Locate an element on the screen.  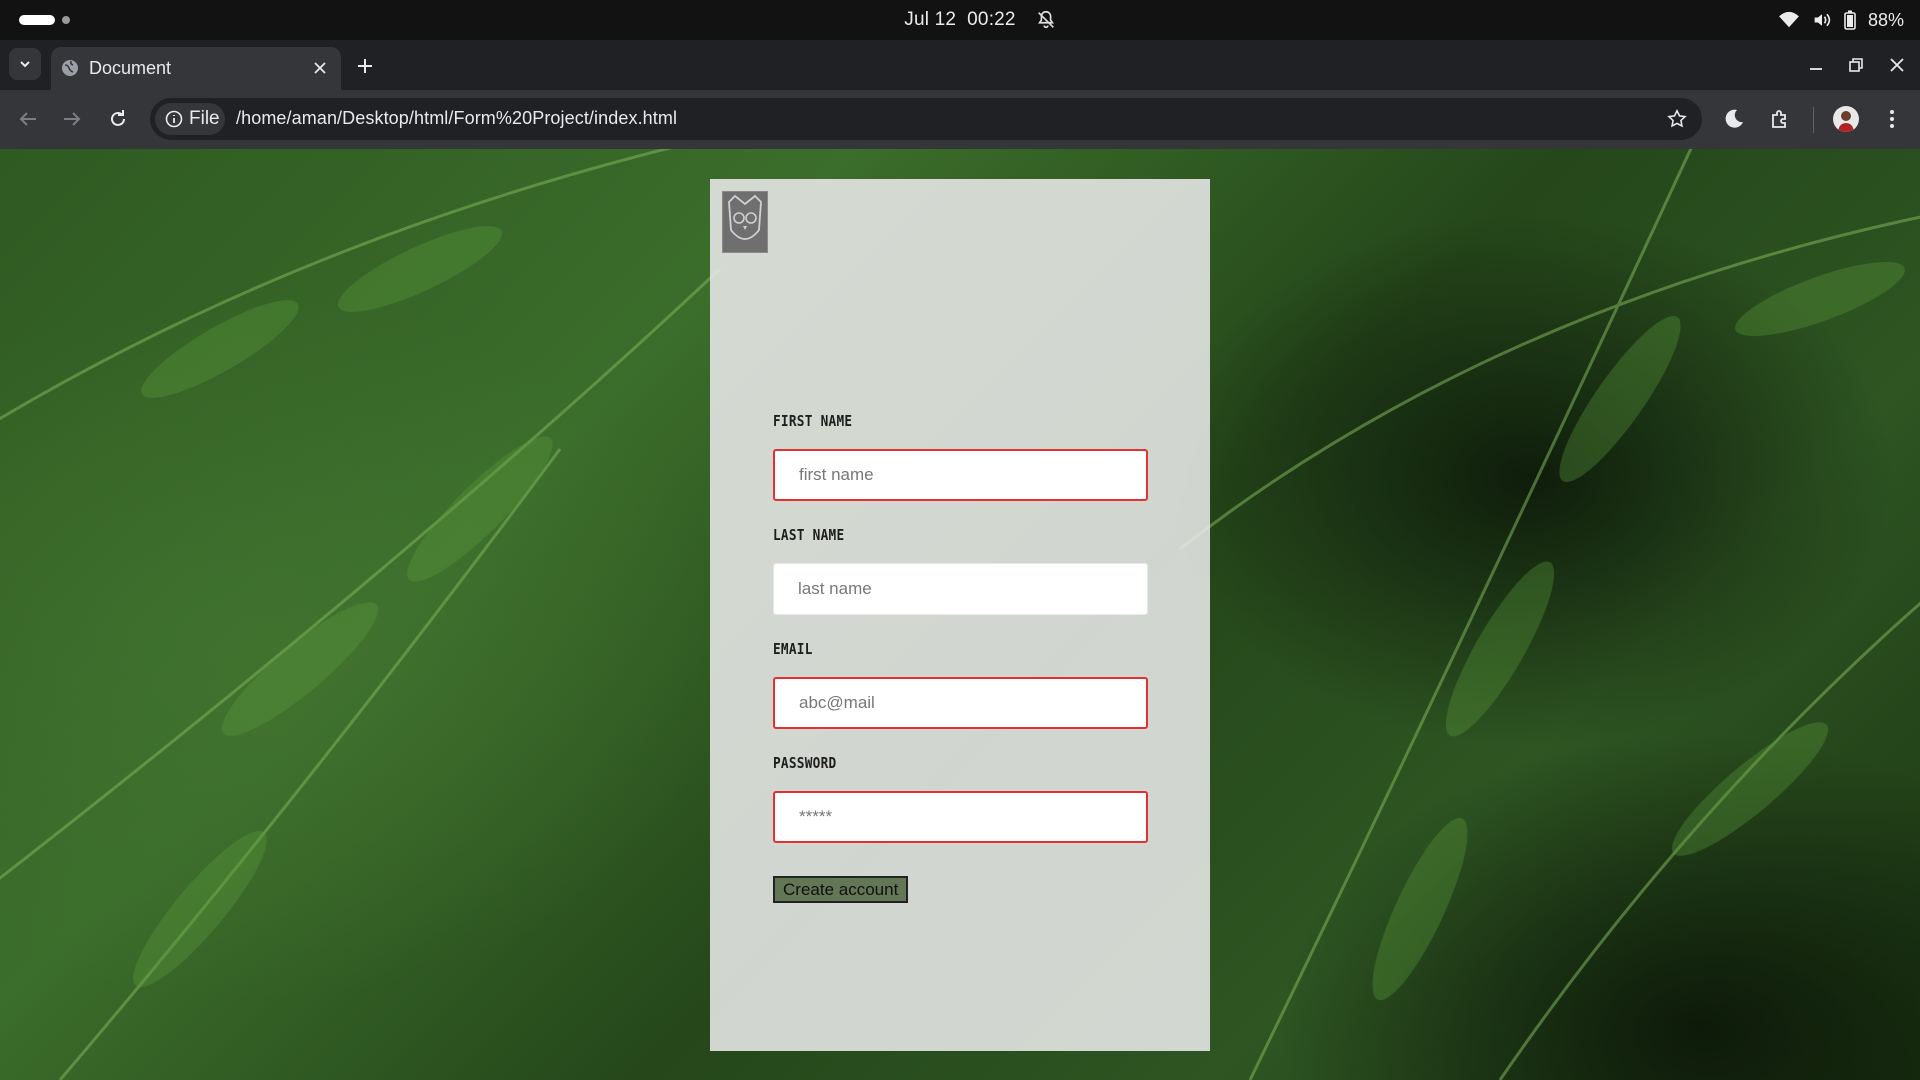
restore-icon is located at coordinates (1856, 65).